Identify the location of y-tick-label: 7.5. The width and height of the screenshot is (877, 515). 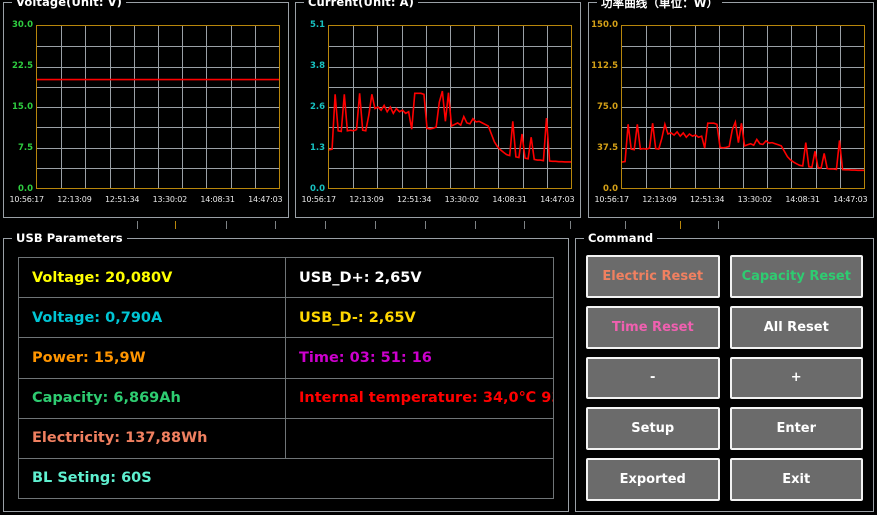
(25, 148).